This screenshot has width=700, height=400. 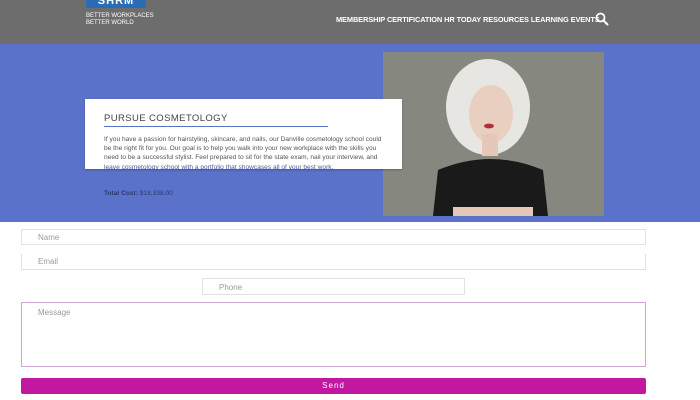 I want to click on card-title-divider, so click(x=216, y=126).